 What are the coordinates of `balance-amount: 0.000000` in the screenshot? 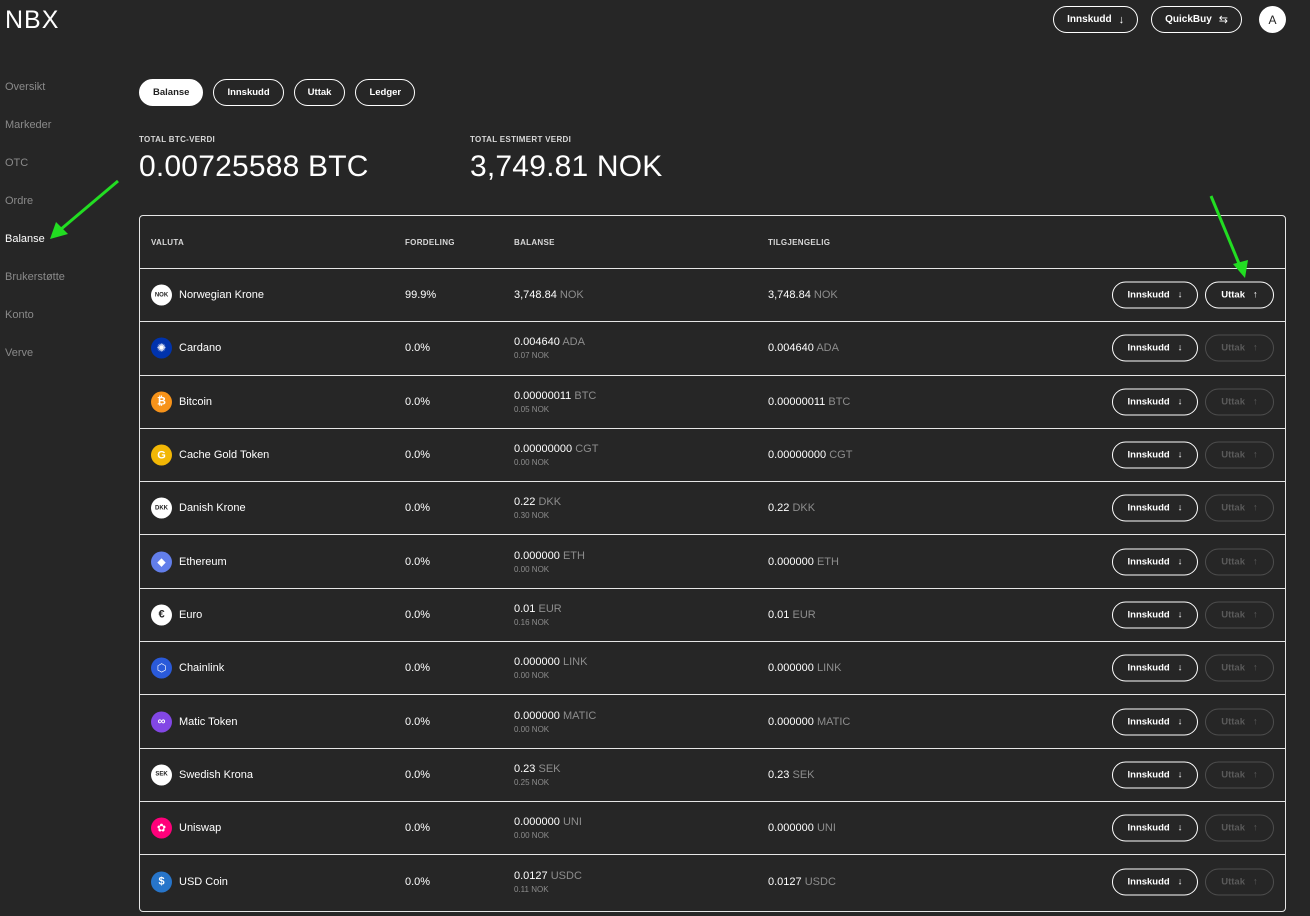 It's located at (537, 715).